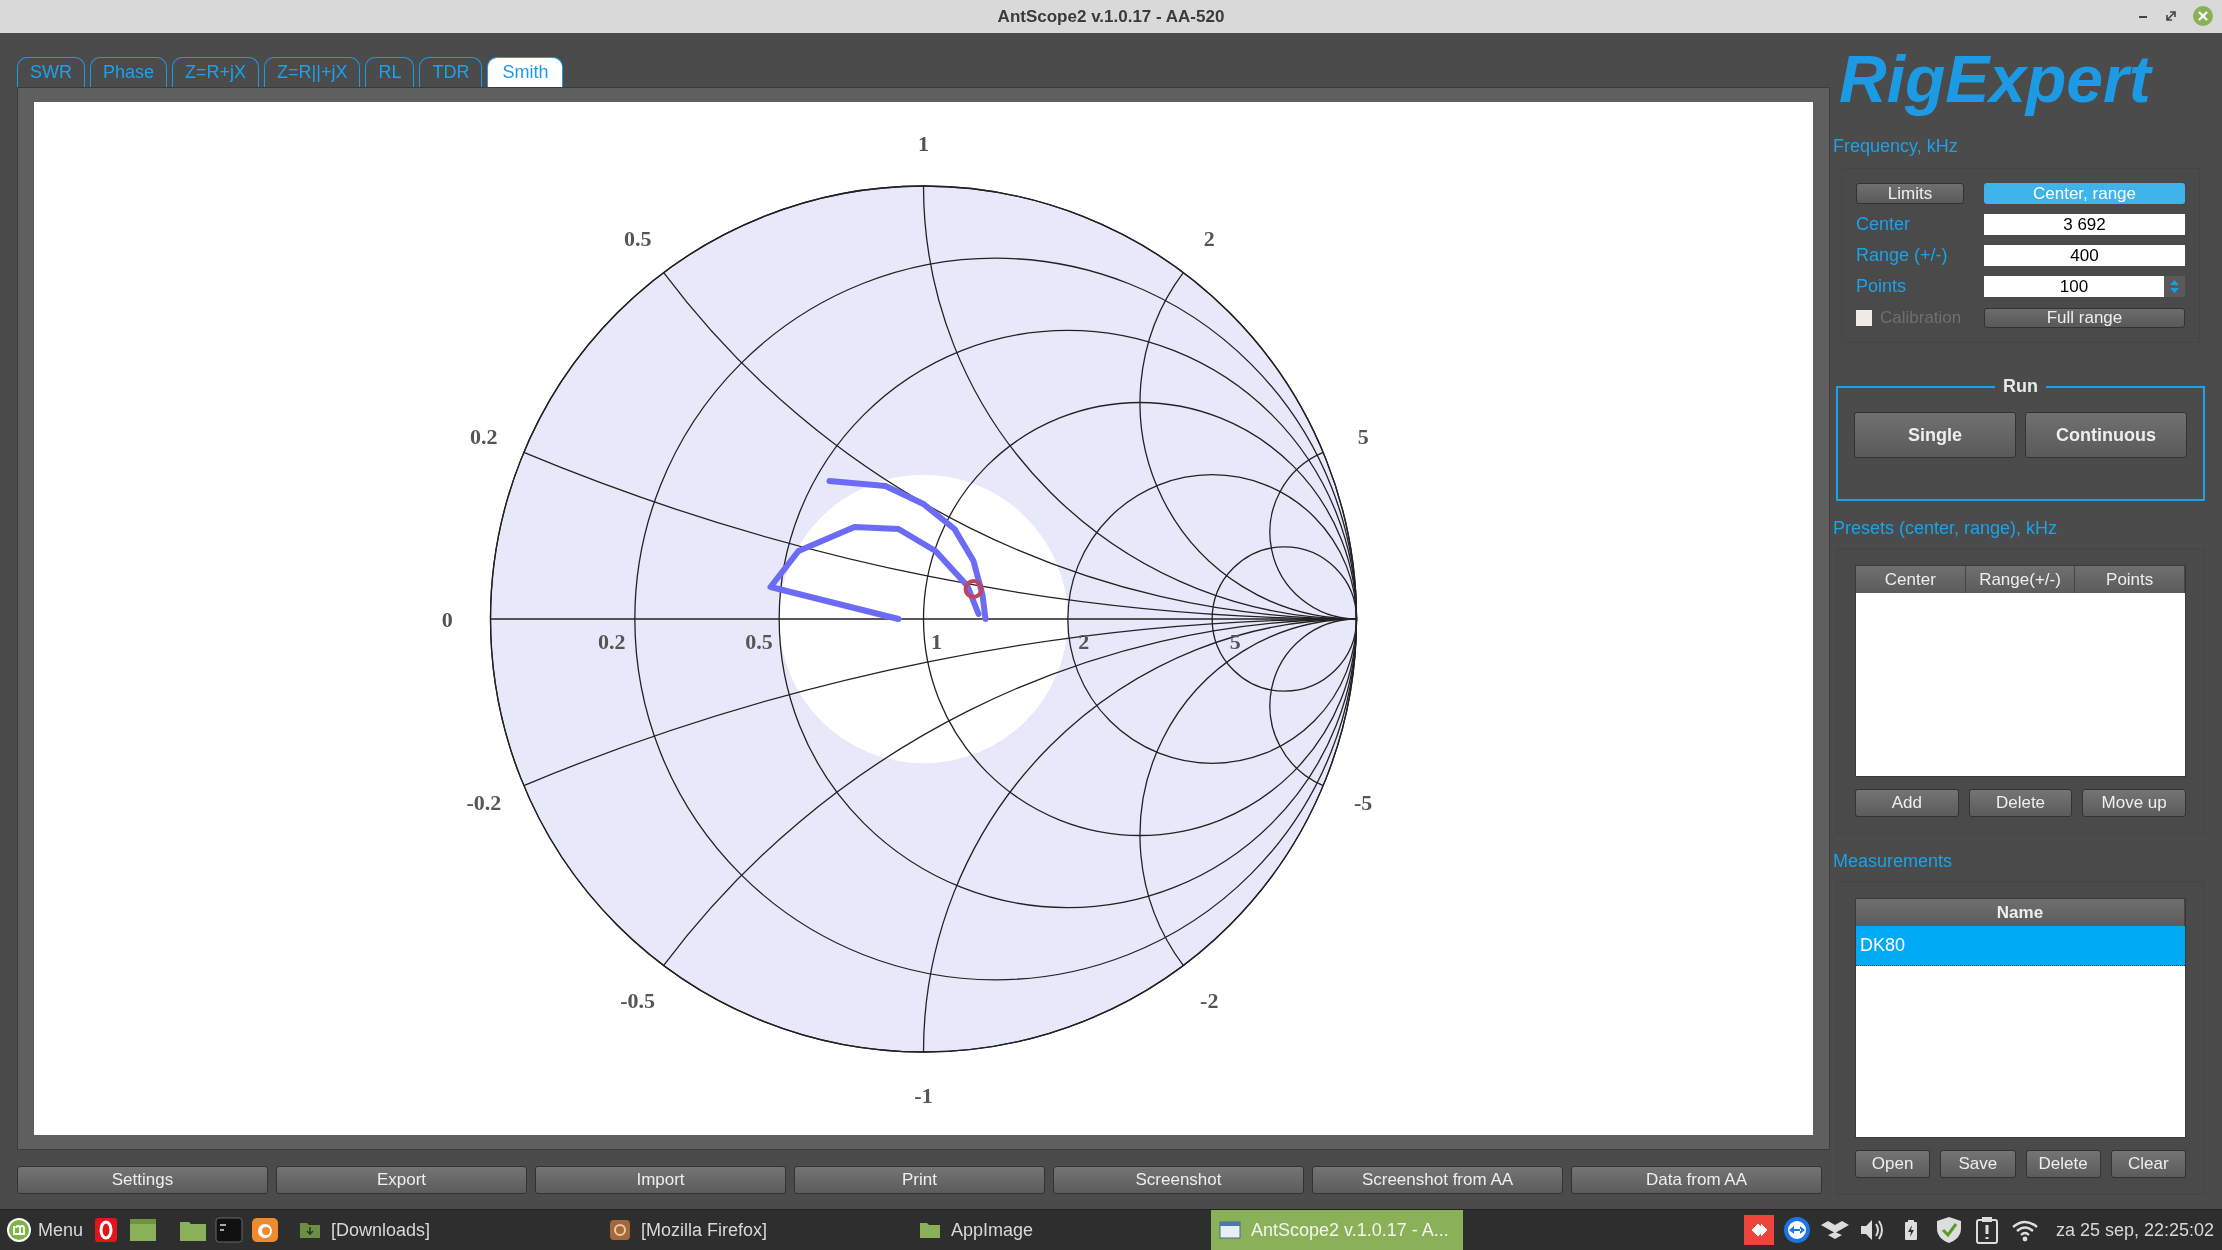  I want to click on axis-label: -5, so click(1363, 803).